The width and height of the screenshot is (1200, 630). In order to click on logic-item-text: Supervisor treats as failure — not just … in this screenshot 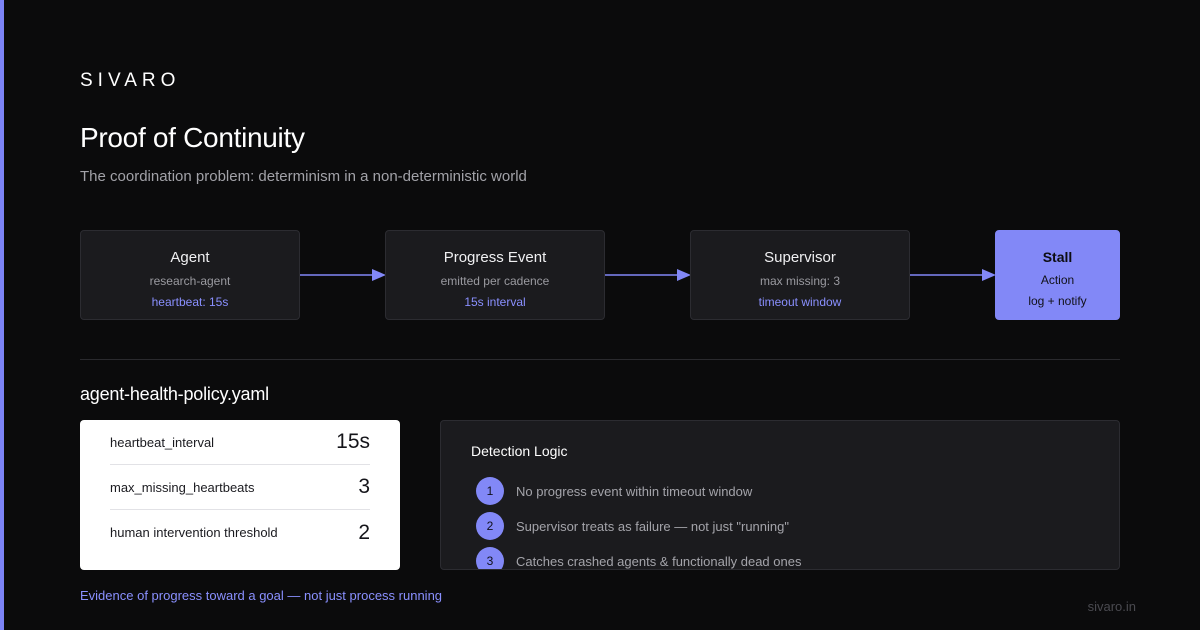, I will do `click(652, 526)`.